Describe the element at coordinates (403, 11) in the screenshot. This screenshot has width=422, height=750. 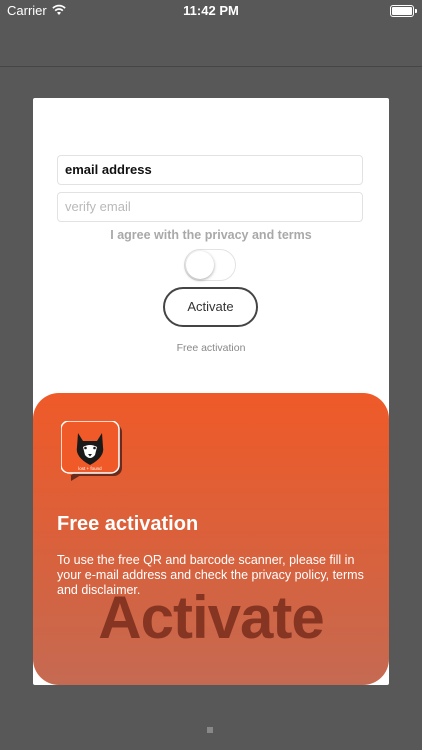
I see `battery-icon` at that location.